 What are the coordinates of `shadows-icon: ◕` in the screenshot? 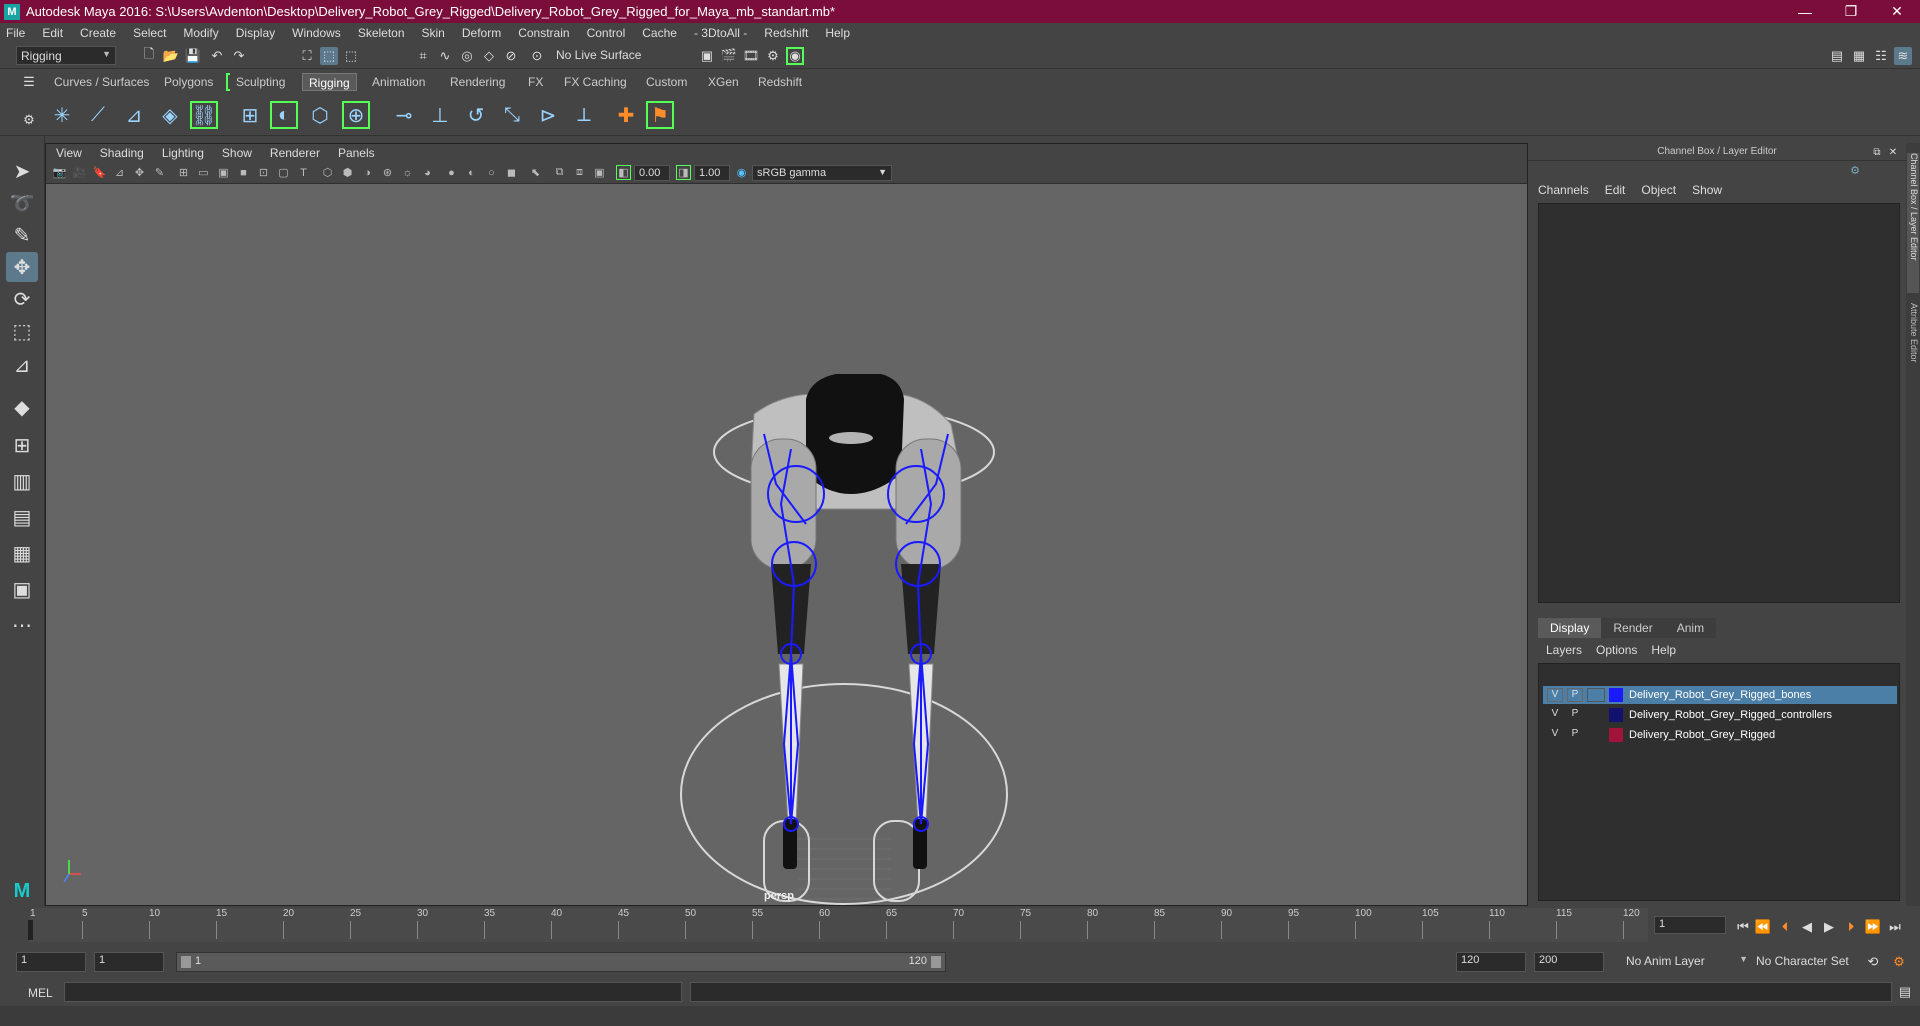 It's located at (427, 172).